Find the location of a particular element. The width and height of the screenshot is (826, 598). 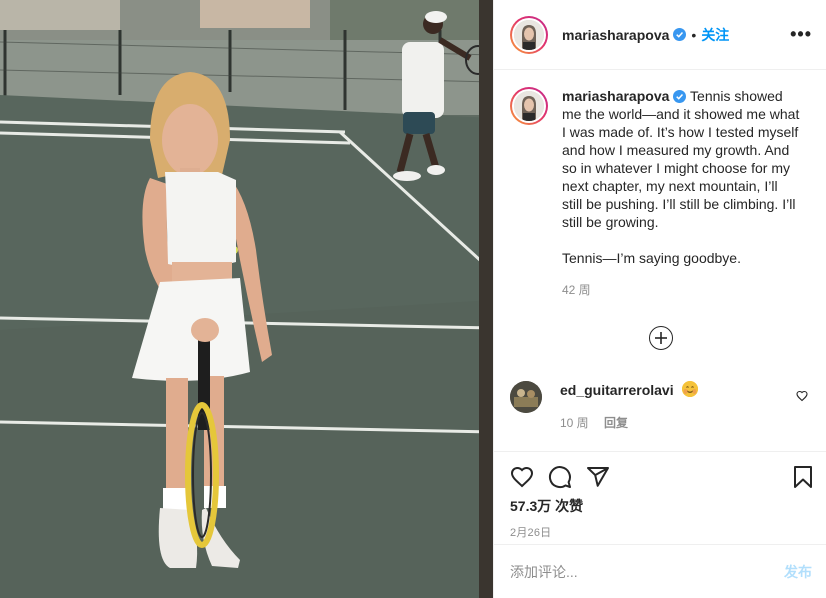

caption-username: mariasharapova is located at coordinates (615, 96).